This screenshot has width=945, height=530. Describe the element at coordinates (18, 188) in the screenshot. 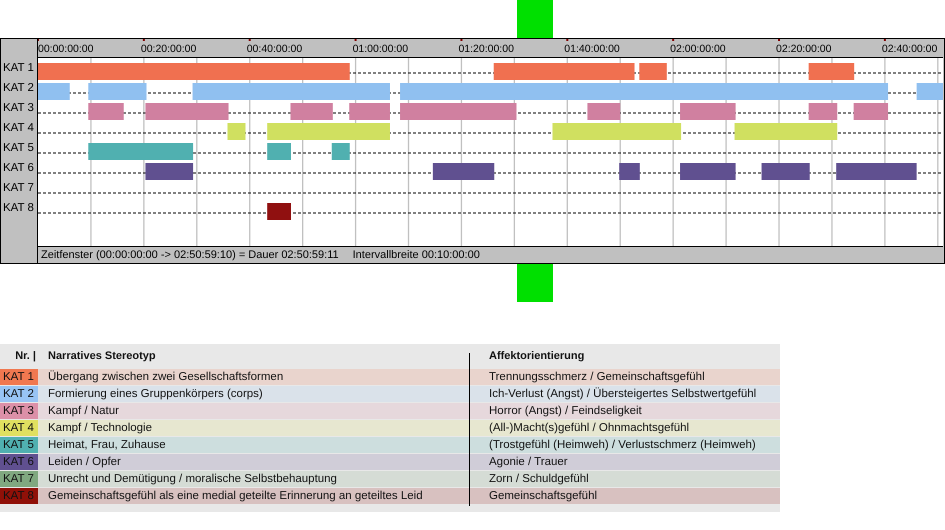

I see `category-label: KAT 7` at that location.